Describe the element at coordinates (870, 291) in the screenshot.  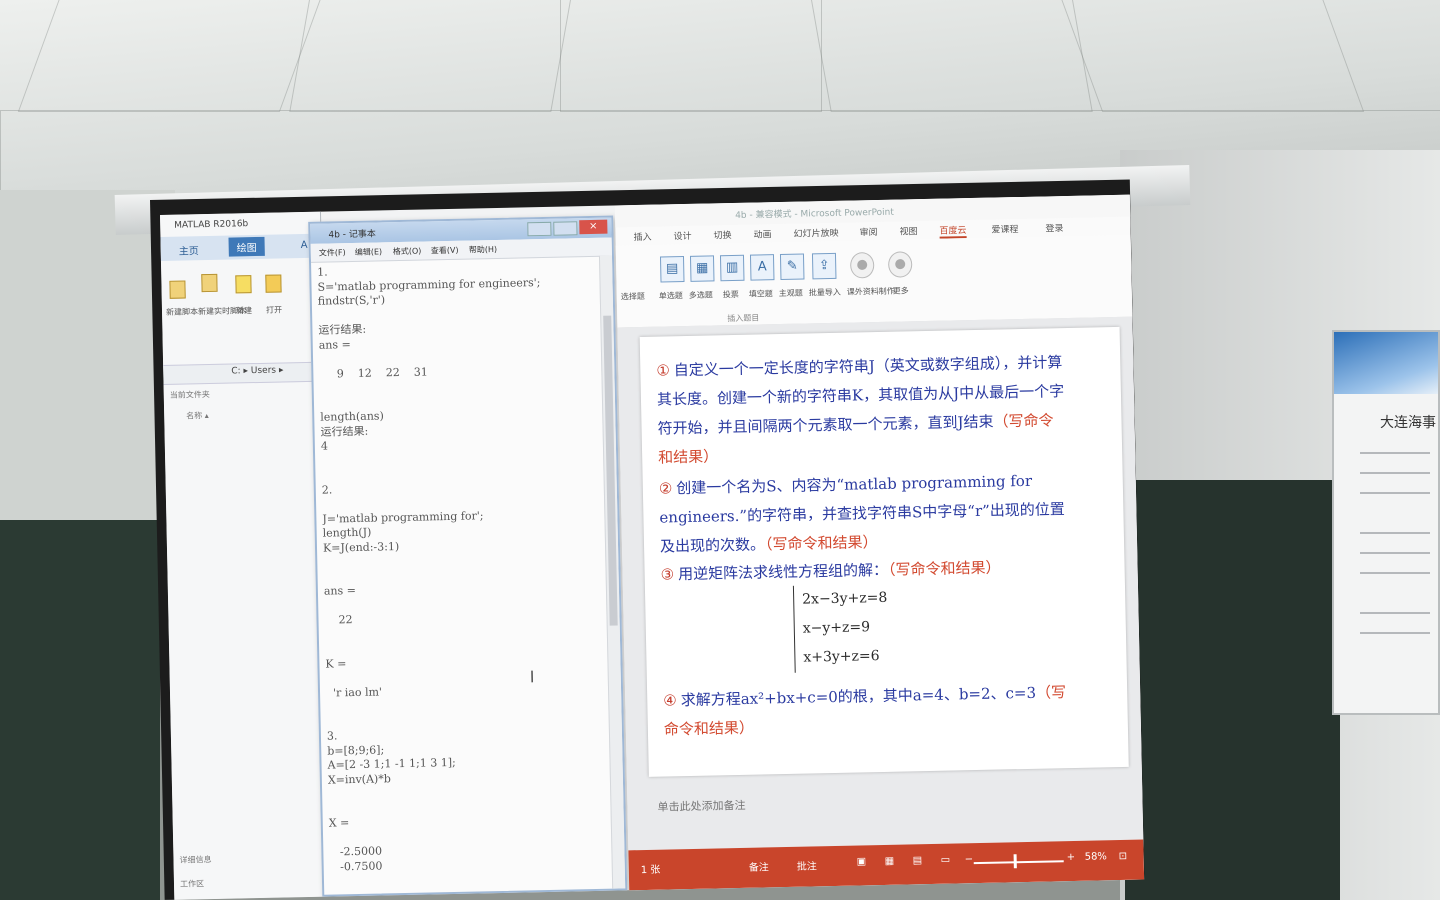
I see `ribbon-label-material: 课外资料制作` at that location.